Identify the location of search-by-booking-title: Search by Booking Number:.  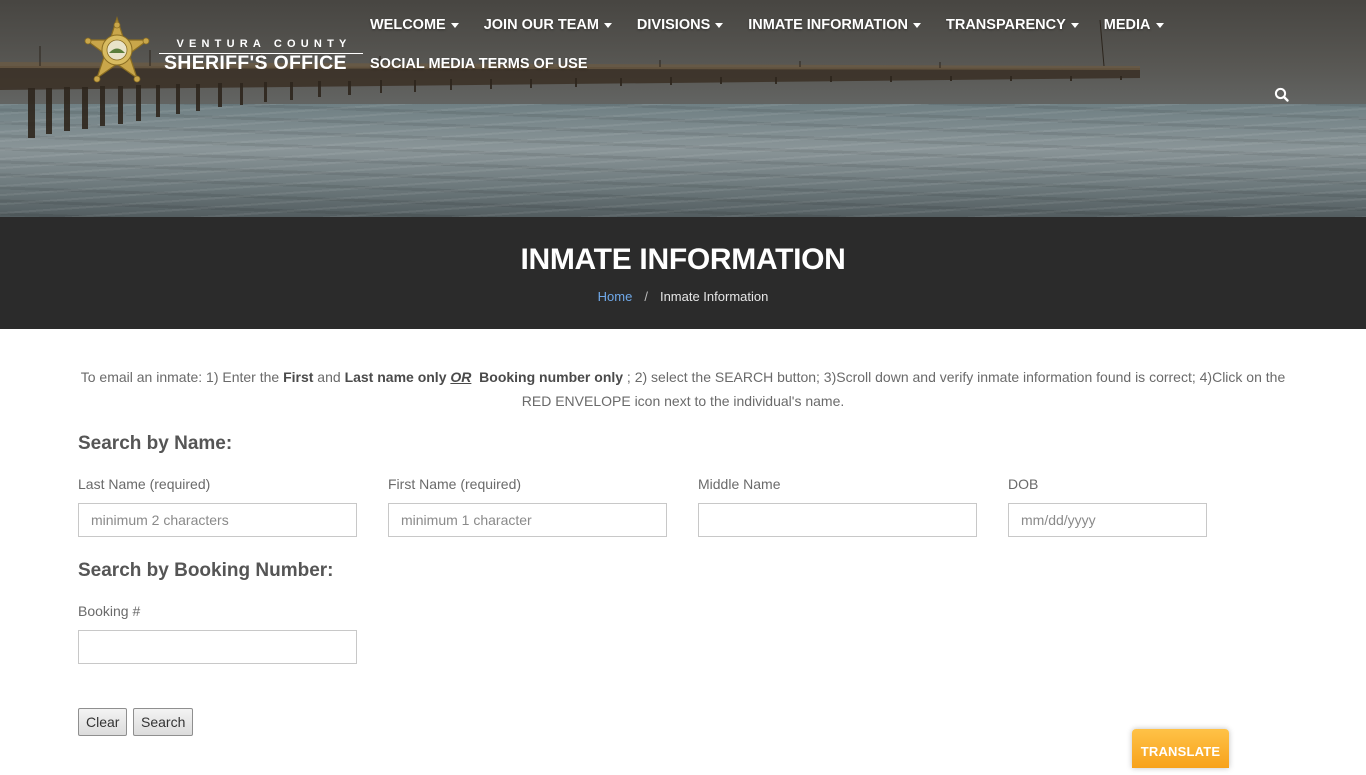
(206, 570).